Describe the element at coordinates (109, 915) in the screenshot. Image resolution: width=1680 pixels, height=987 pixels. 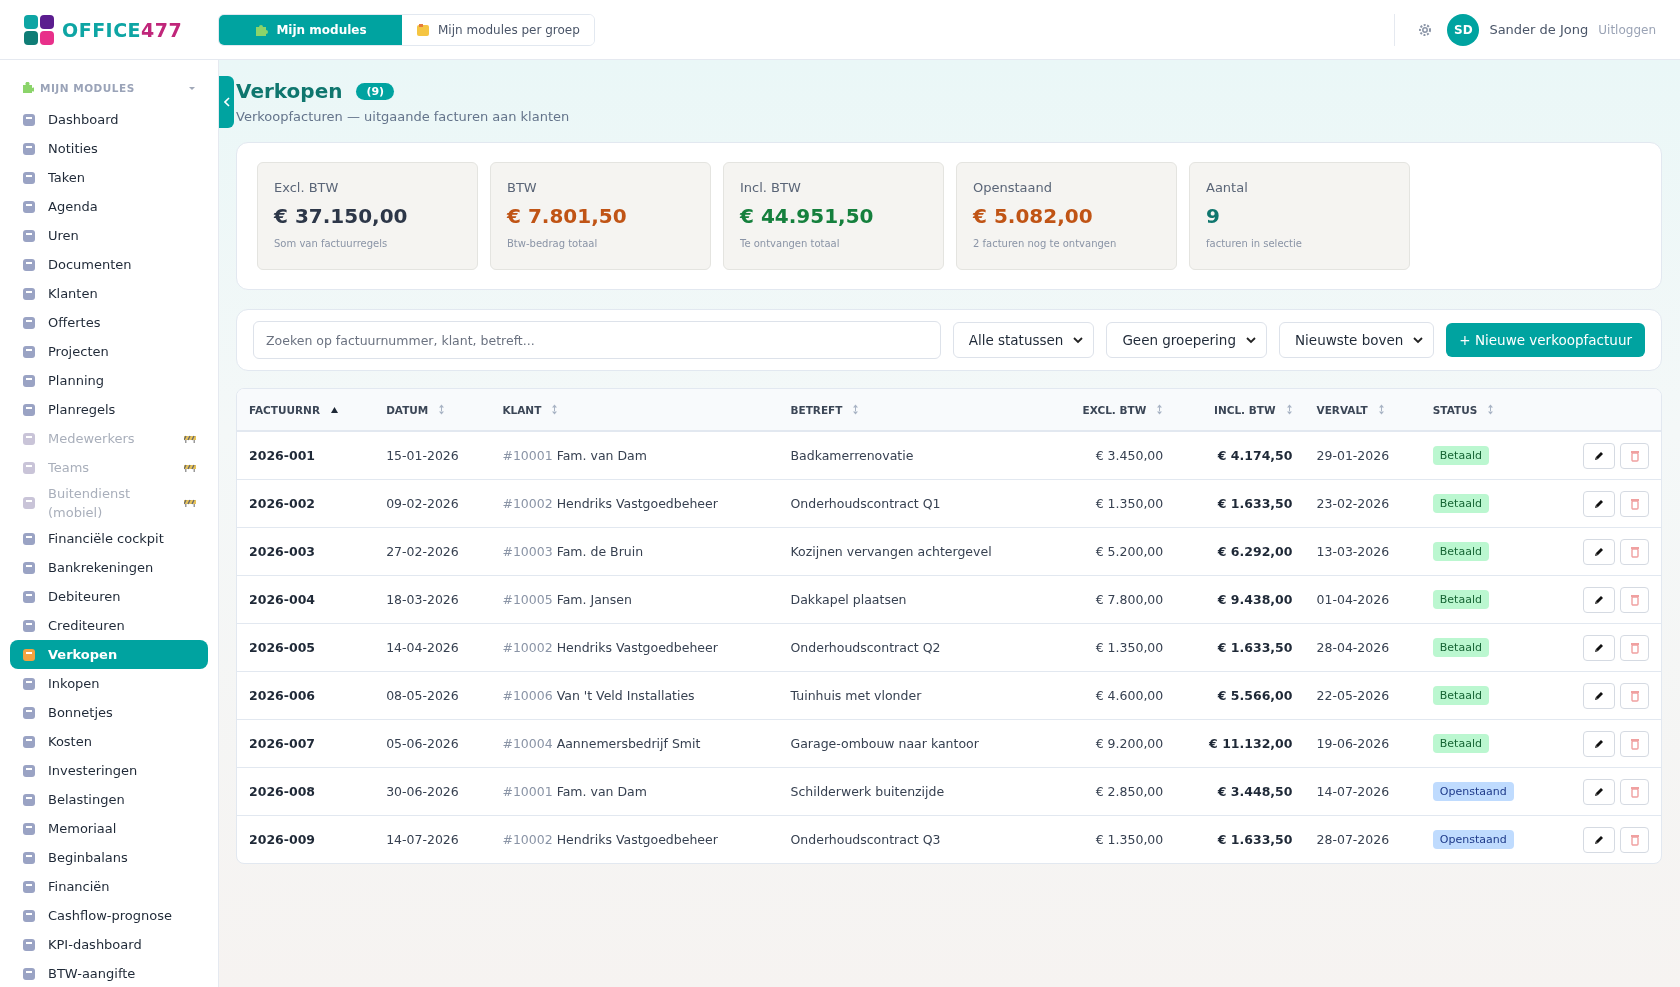
I see `sidebar-item: Cashflow-prognose` at that location.